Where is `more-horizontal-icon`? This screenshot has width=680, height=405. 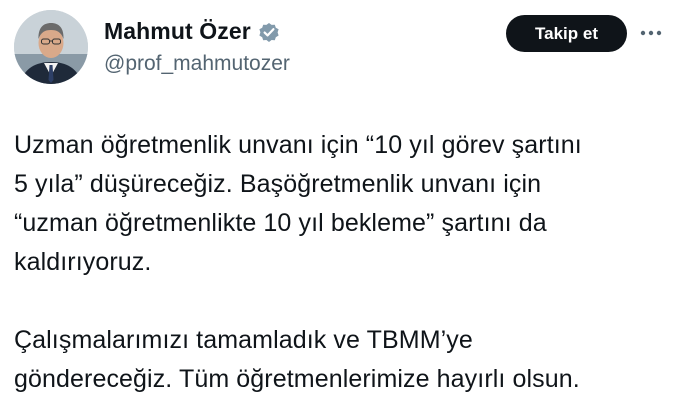 more-horizontal-icon is located at coordinates (651, 33).